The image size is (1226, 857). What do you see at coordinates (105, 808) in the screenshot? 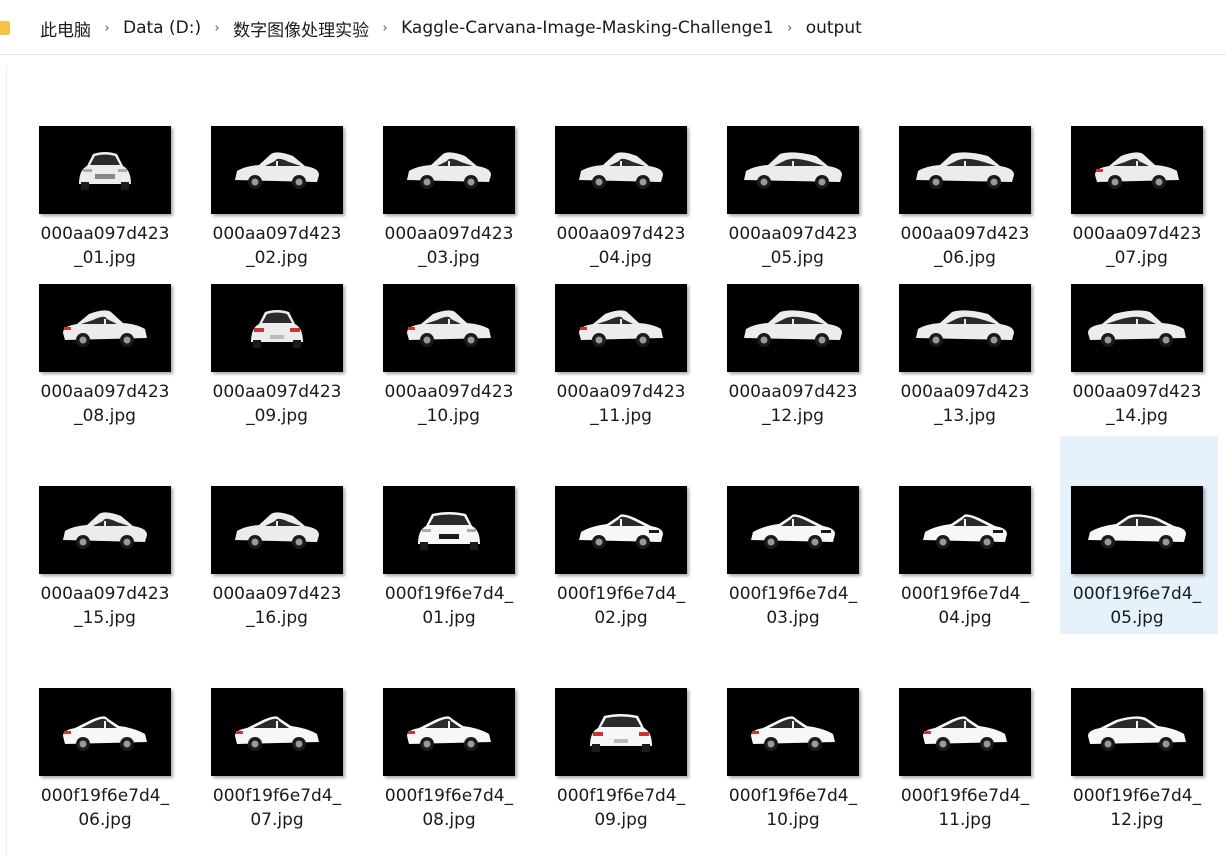
I see `file-name-label: 000f19f6e7d4_ 06.jpg` at bounding box center [105, 808].